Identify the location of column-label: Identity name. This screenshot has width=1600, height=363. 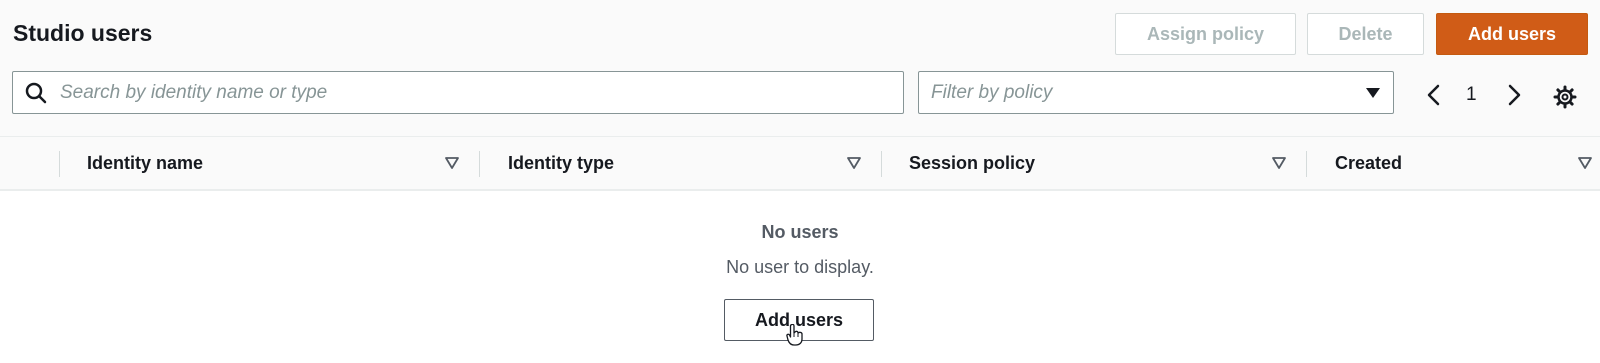
(145, 163).